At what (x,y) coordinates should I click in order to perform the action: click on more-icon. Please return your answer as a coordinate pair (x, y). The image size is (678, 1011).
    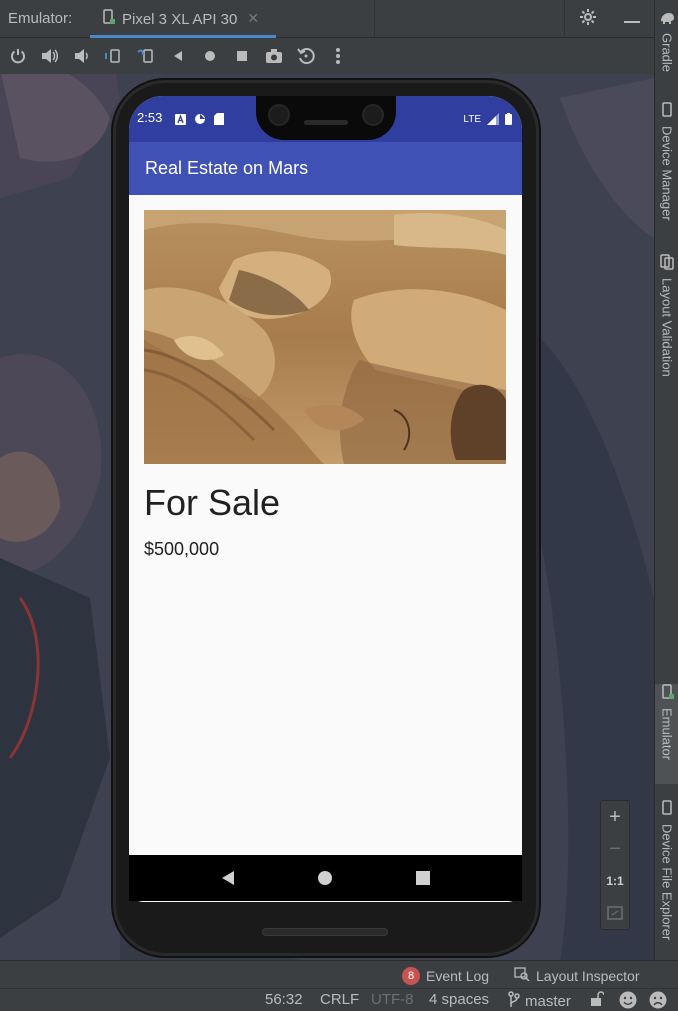
    Looking at the image, I should click on (338, 56).